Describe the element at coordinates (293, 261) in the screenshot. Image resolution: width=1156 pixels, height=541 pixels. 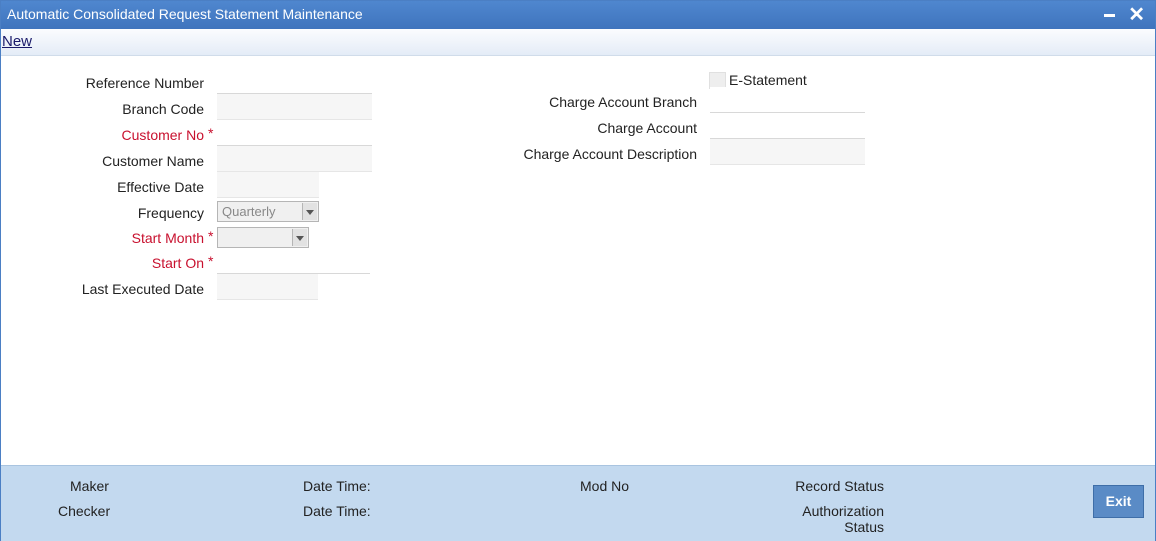
I see `start-on-field` at that location.